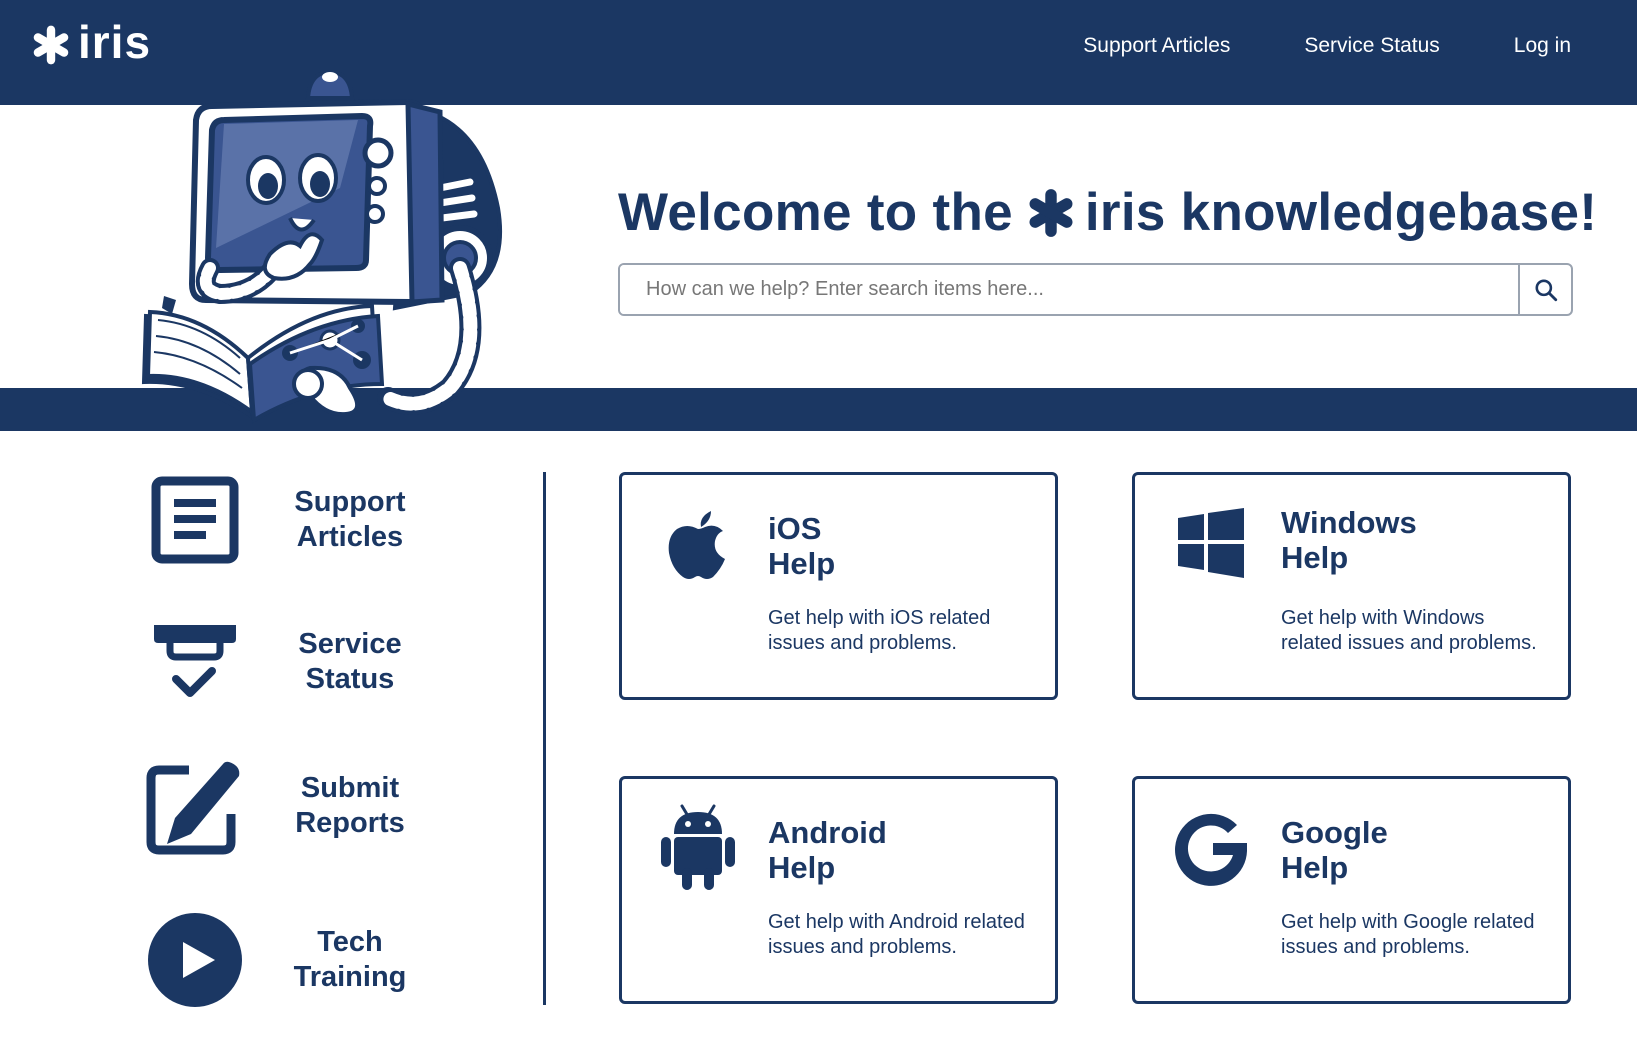 This screenshot has width=1637, height=1064. What do you see at coordinates (1371, 46) in the screenshot?
I see `nav-service-status: Service Status` at bounding box center [1371, 46].